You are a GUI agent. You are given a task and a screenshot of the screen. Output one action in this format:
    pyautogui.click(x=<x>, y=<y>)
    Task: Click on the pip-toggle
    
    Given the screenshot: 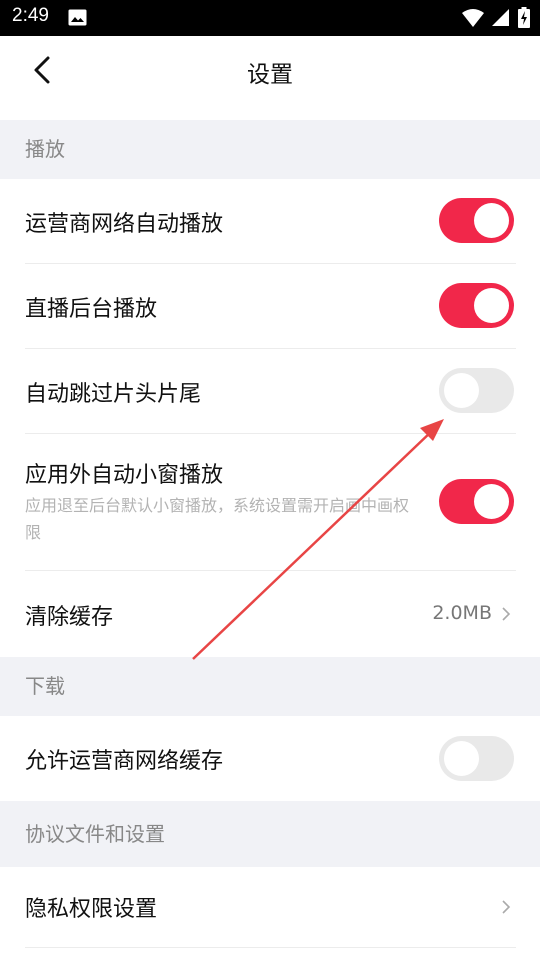 What is the action you would take?
    pyautogui.click(x=476, y=501)
    